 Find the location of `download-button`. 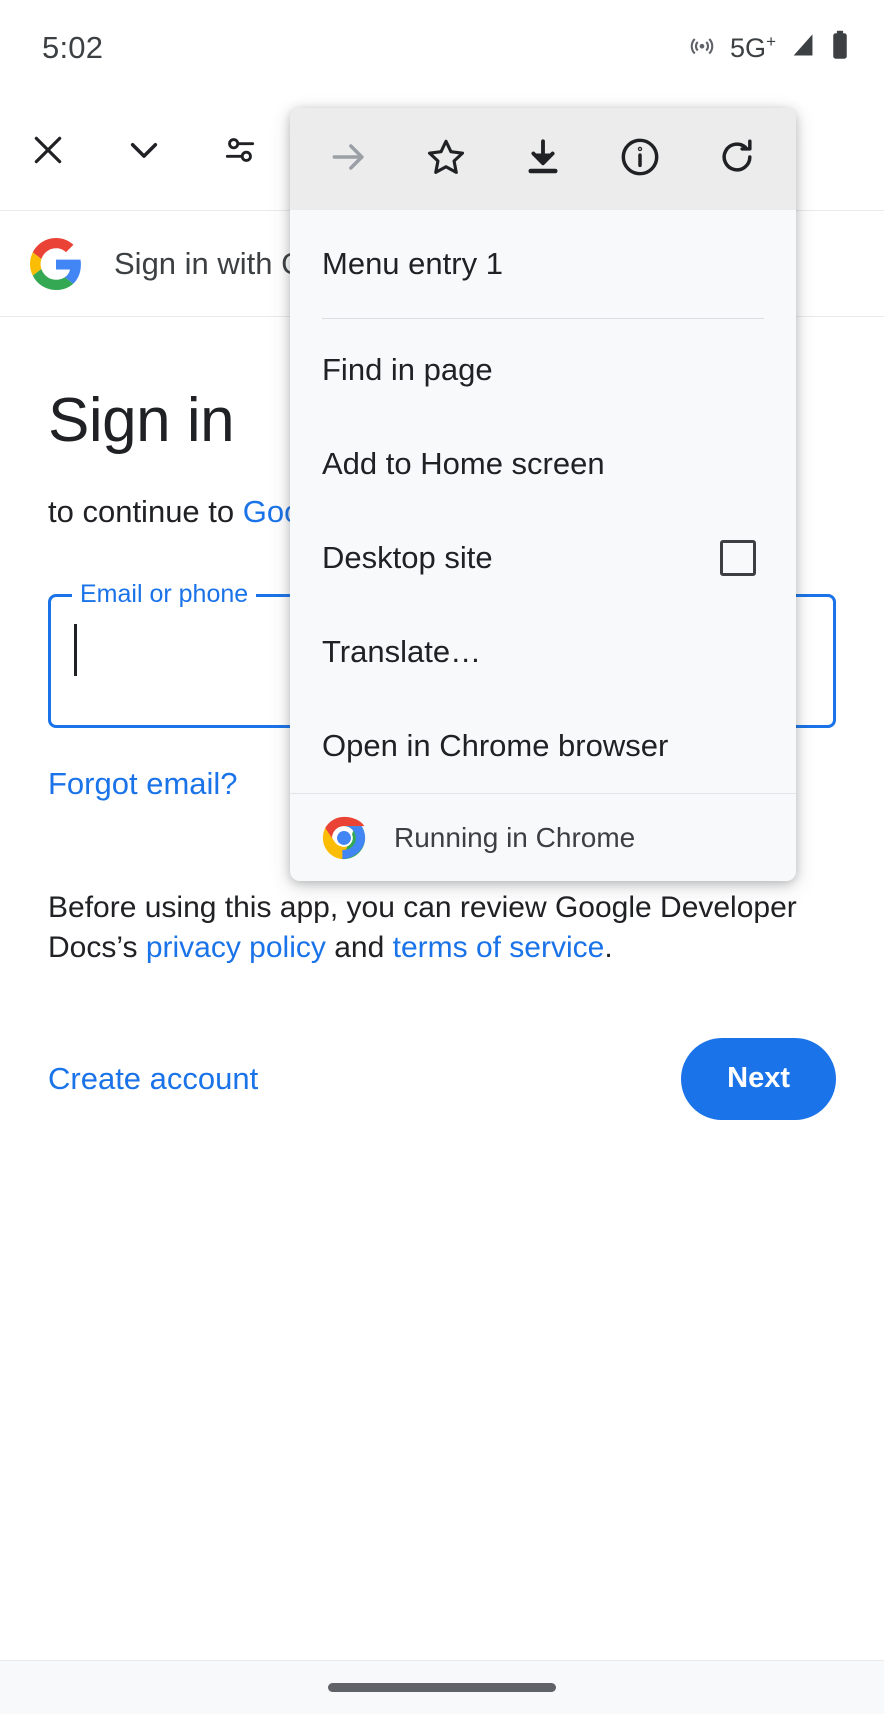

download-button is located at coordinates (543, 159).